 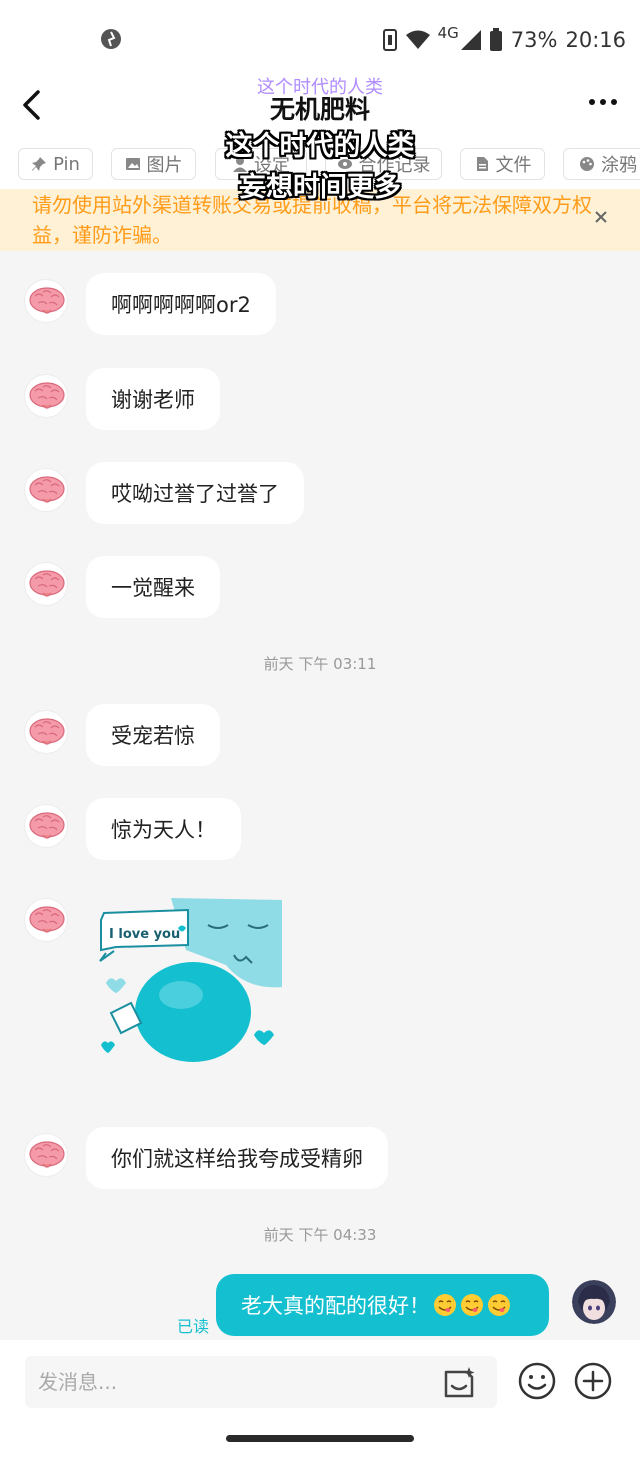 What do you see at coordinates (534, 40) in the screenshot?
I see `battery-label: 73%` at bounding box center [534, 40].